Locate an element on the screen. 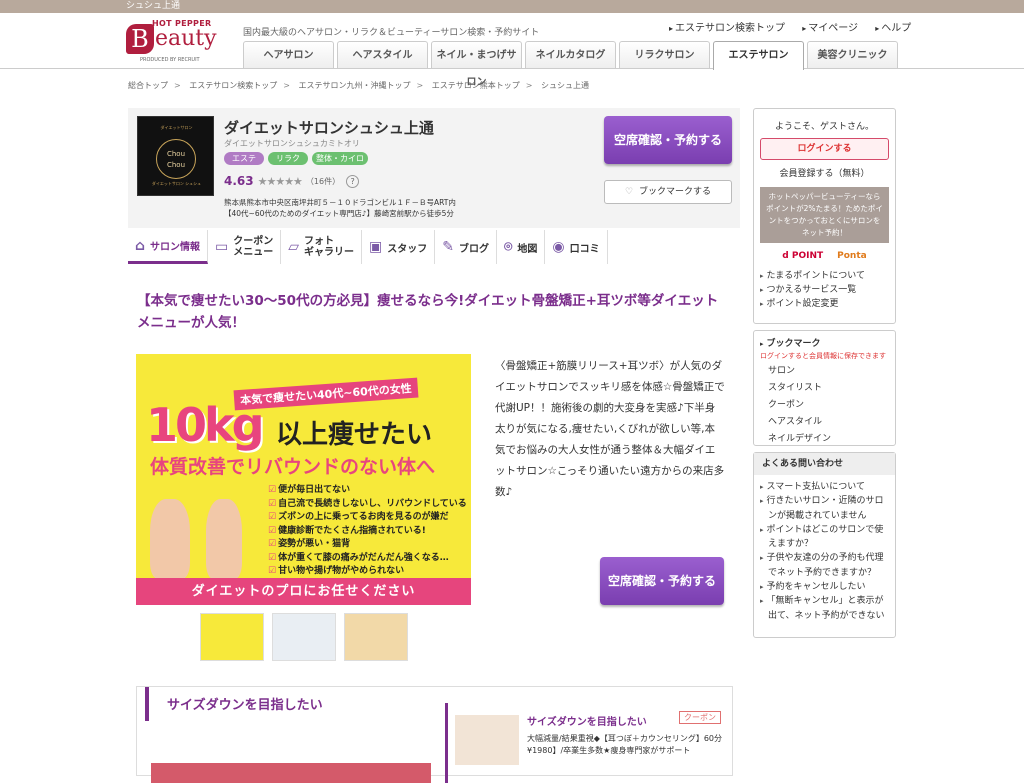  bookmark-hairstyle: ヘアスタイル is located at coordinates (828, 422).